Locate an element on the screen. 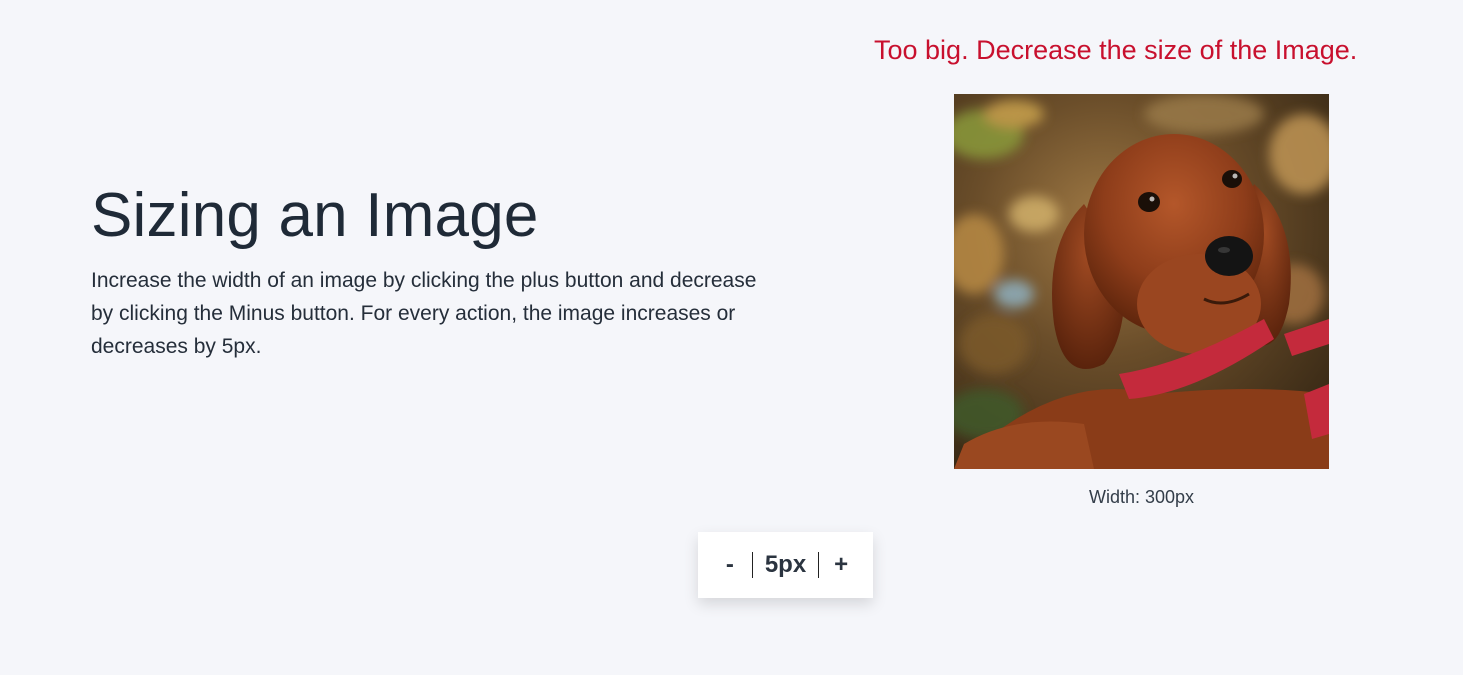 Image resolution: width=1463 pixels, height=675 pixels. size-warning-message: Too big. Decrease the size of the Image. is located at coordinates (1116, 50).